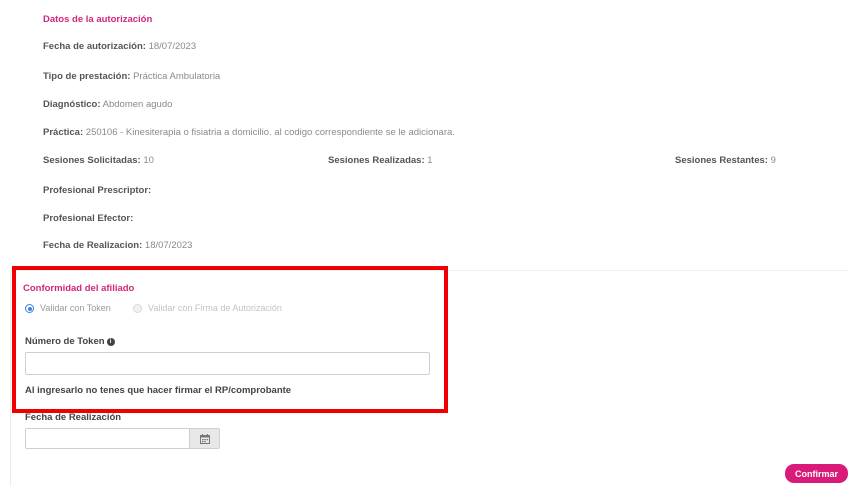 This screenshot has height=486, width=849. What do you see at coordinates (79, 288) in the screenshot?
I see `section-title-conformidad: Conformidad del afiliado` at bounding box center [79, 288].